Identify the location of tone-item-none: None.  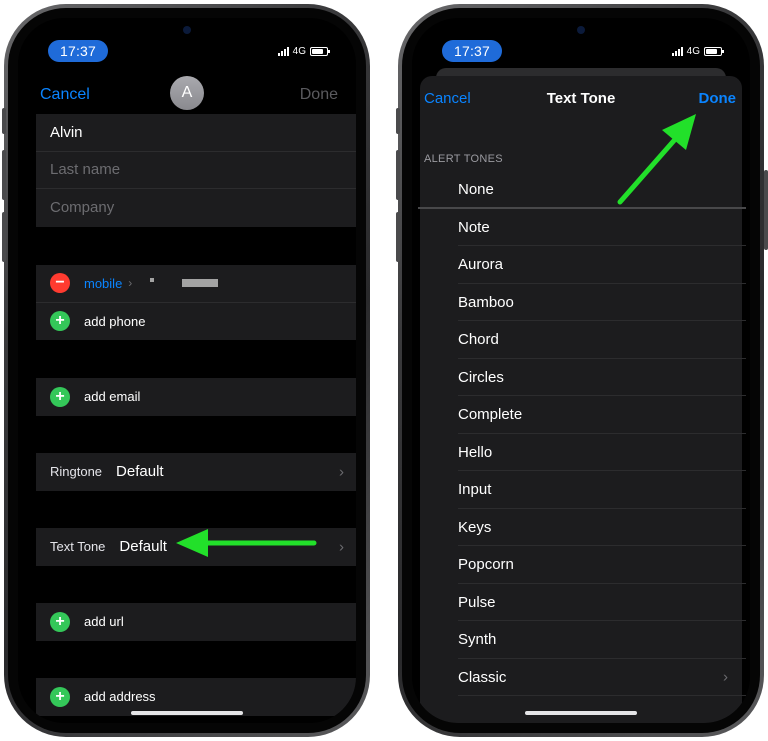
(582, 190).